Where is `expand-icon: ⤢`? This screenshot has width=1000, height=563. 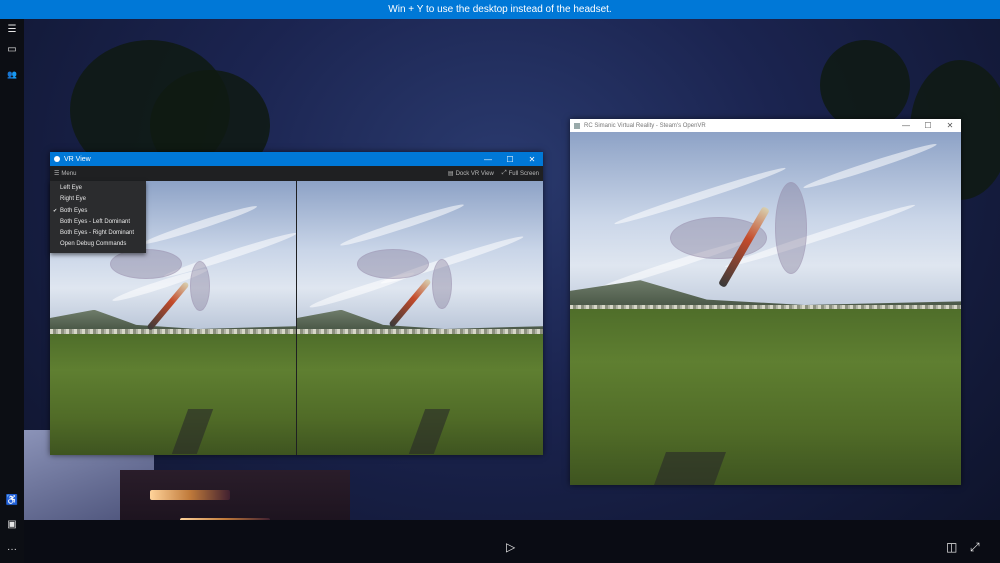 expand-icon: ⤢ is located at coordinates (975, 547).